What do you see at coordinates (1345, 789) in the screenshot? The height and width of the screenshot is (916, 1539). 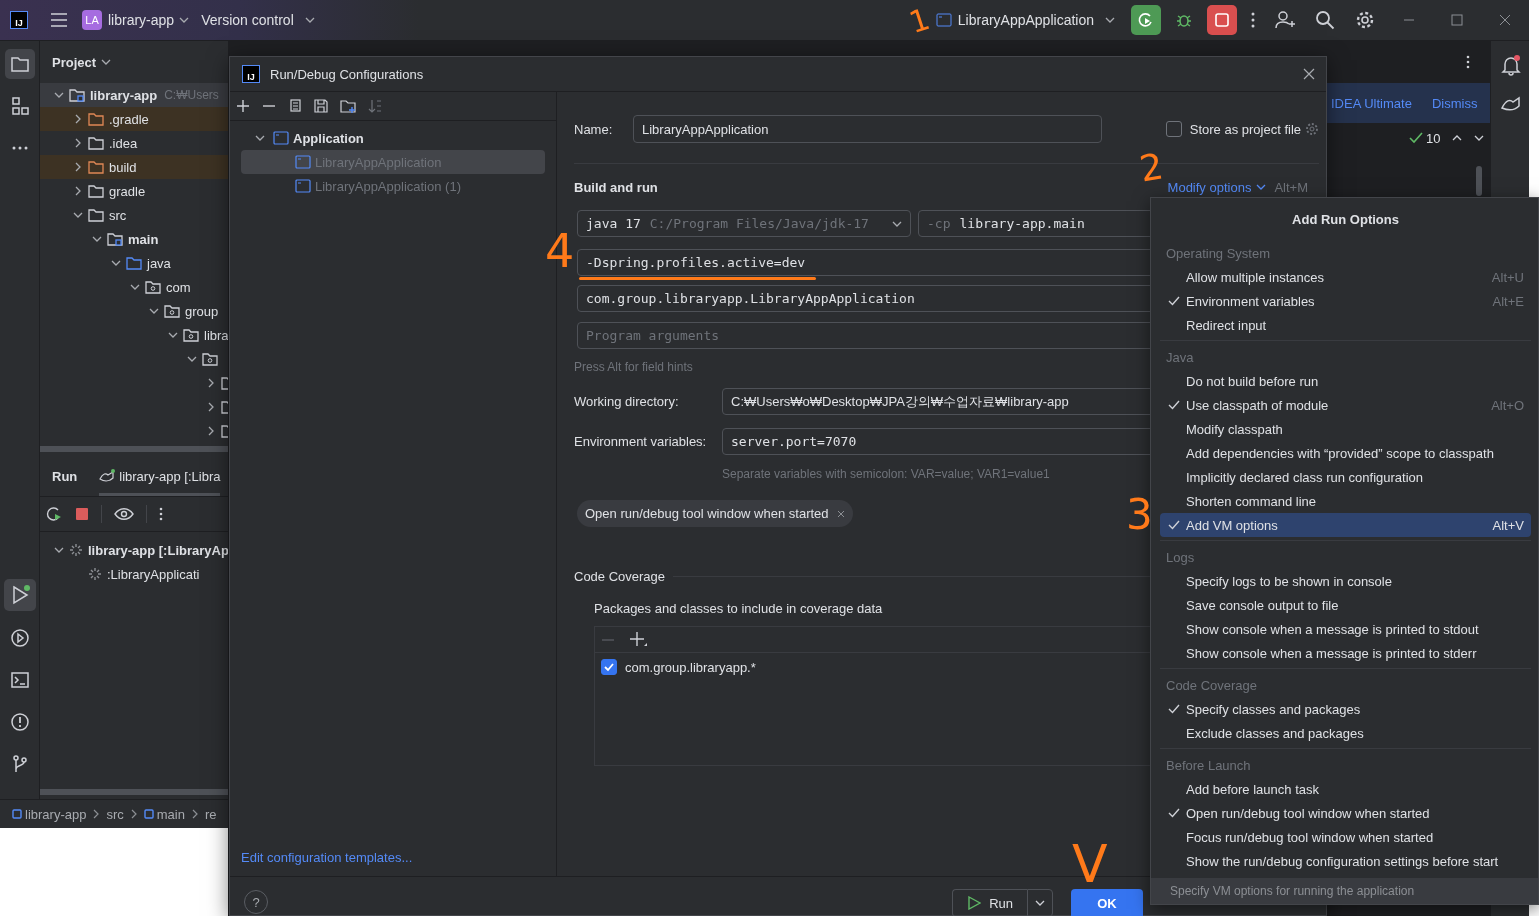 I see `menu-item: Add before launch task` at bounding box center [1345, 789].